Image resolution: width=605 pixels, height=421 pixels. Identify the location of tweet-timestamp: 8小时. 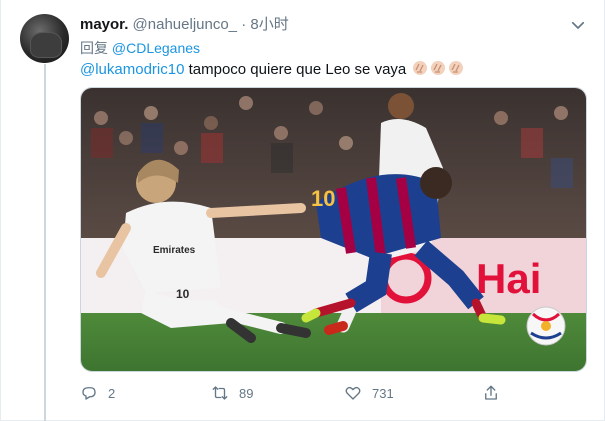
(269, 24).